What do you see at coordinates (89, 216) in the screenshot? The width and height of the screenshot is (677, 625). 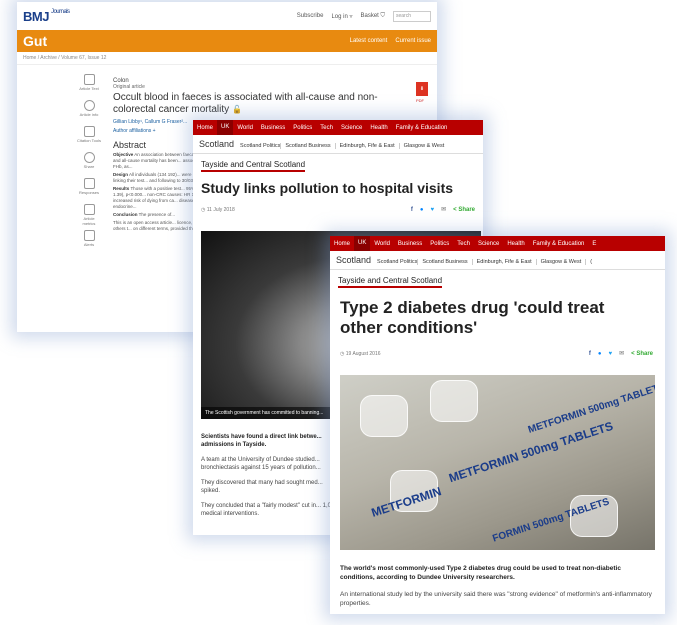 I see `article-metrics-tool: Article metrics` at bounding box center [89, 216].